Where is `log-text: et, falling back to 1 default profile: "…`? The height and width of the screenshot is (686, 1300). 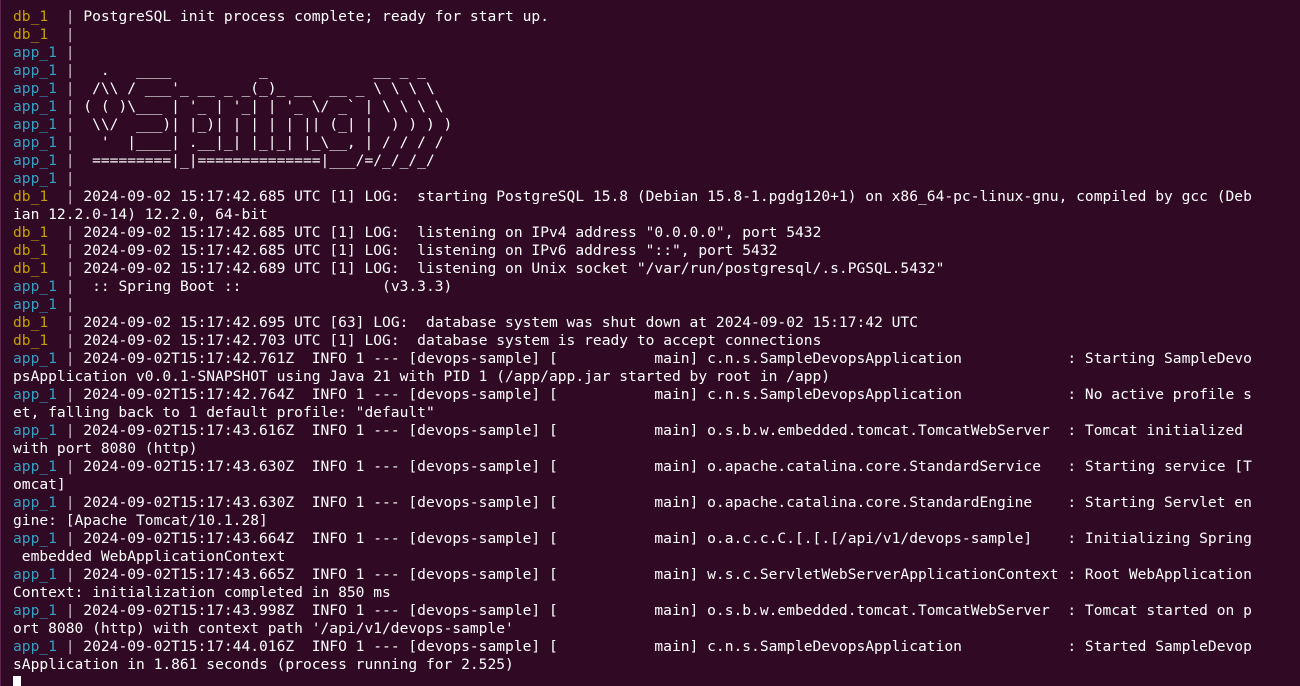
log-text: et, falling back to 1 default profile: "… is located at coordinates (224, 412).